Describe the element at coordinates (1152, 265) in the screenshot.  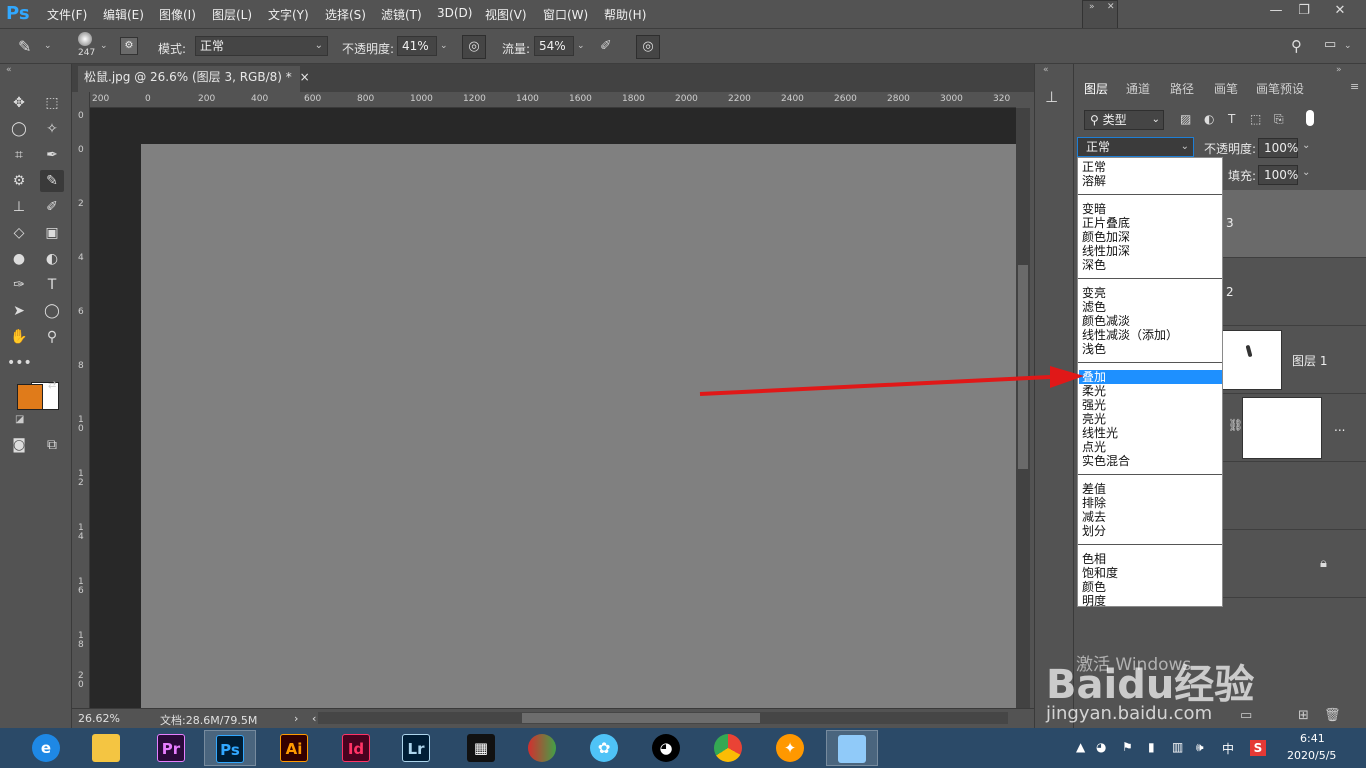
I see `blend-option: 深色` at that location.